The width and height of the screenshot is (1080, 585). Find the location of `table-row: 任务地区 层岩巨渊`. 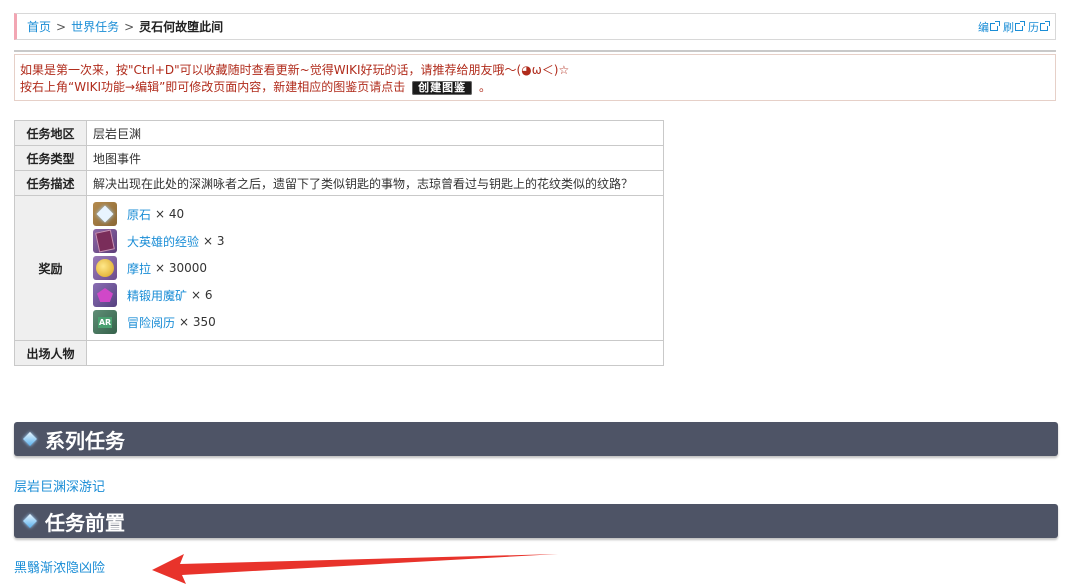

table-row: 任务地区 层岩巨渊 is located at coordinates (339, 133).